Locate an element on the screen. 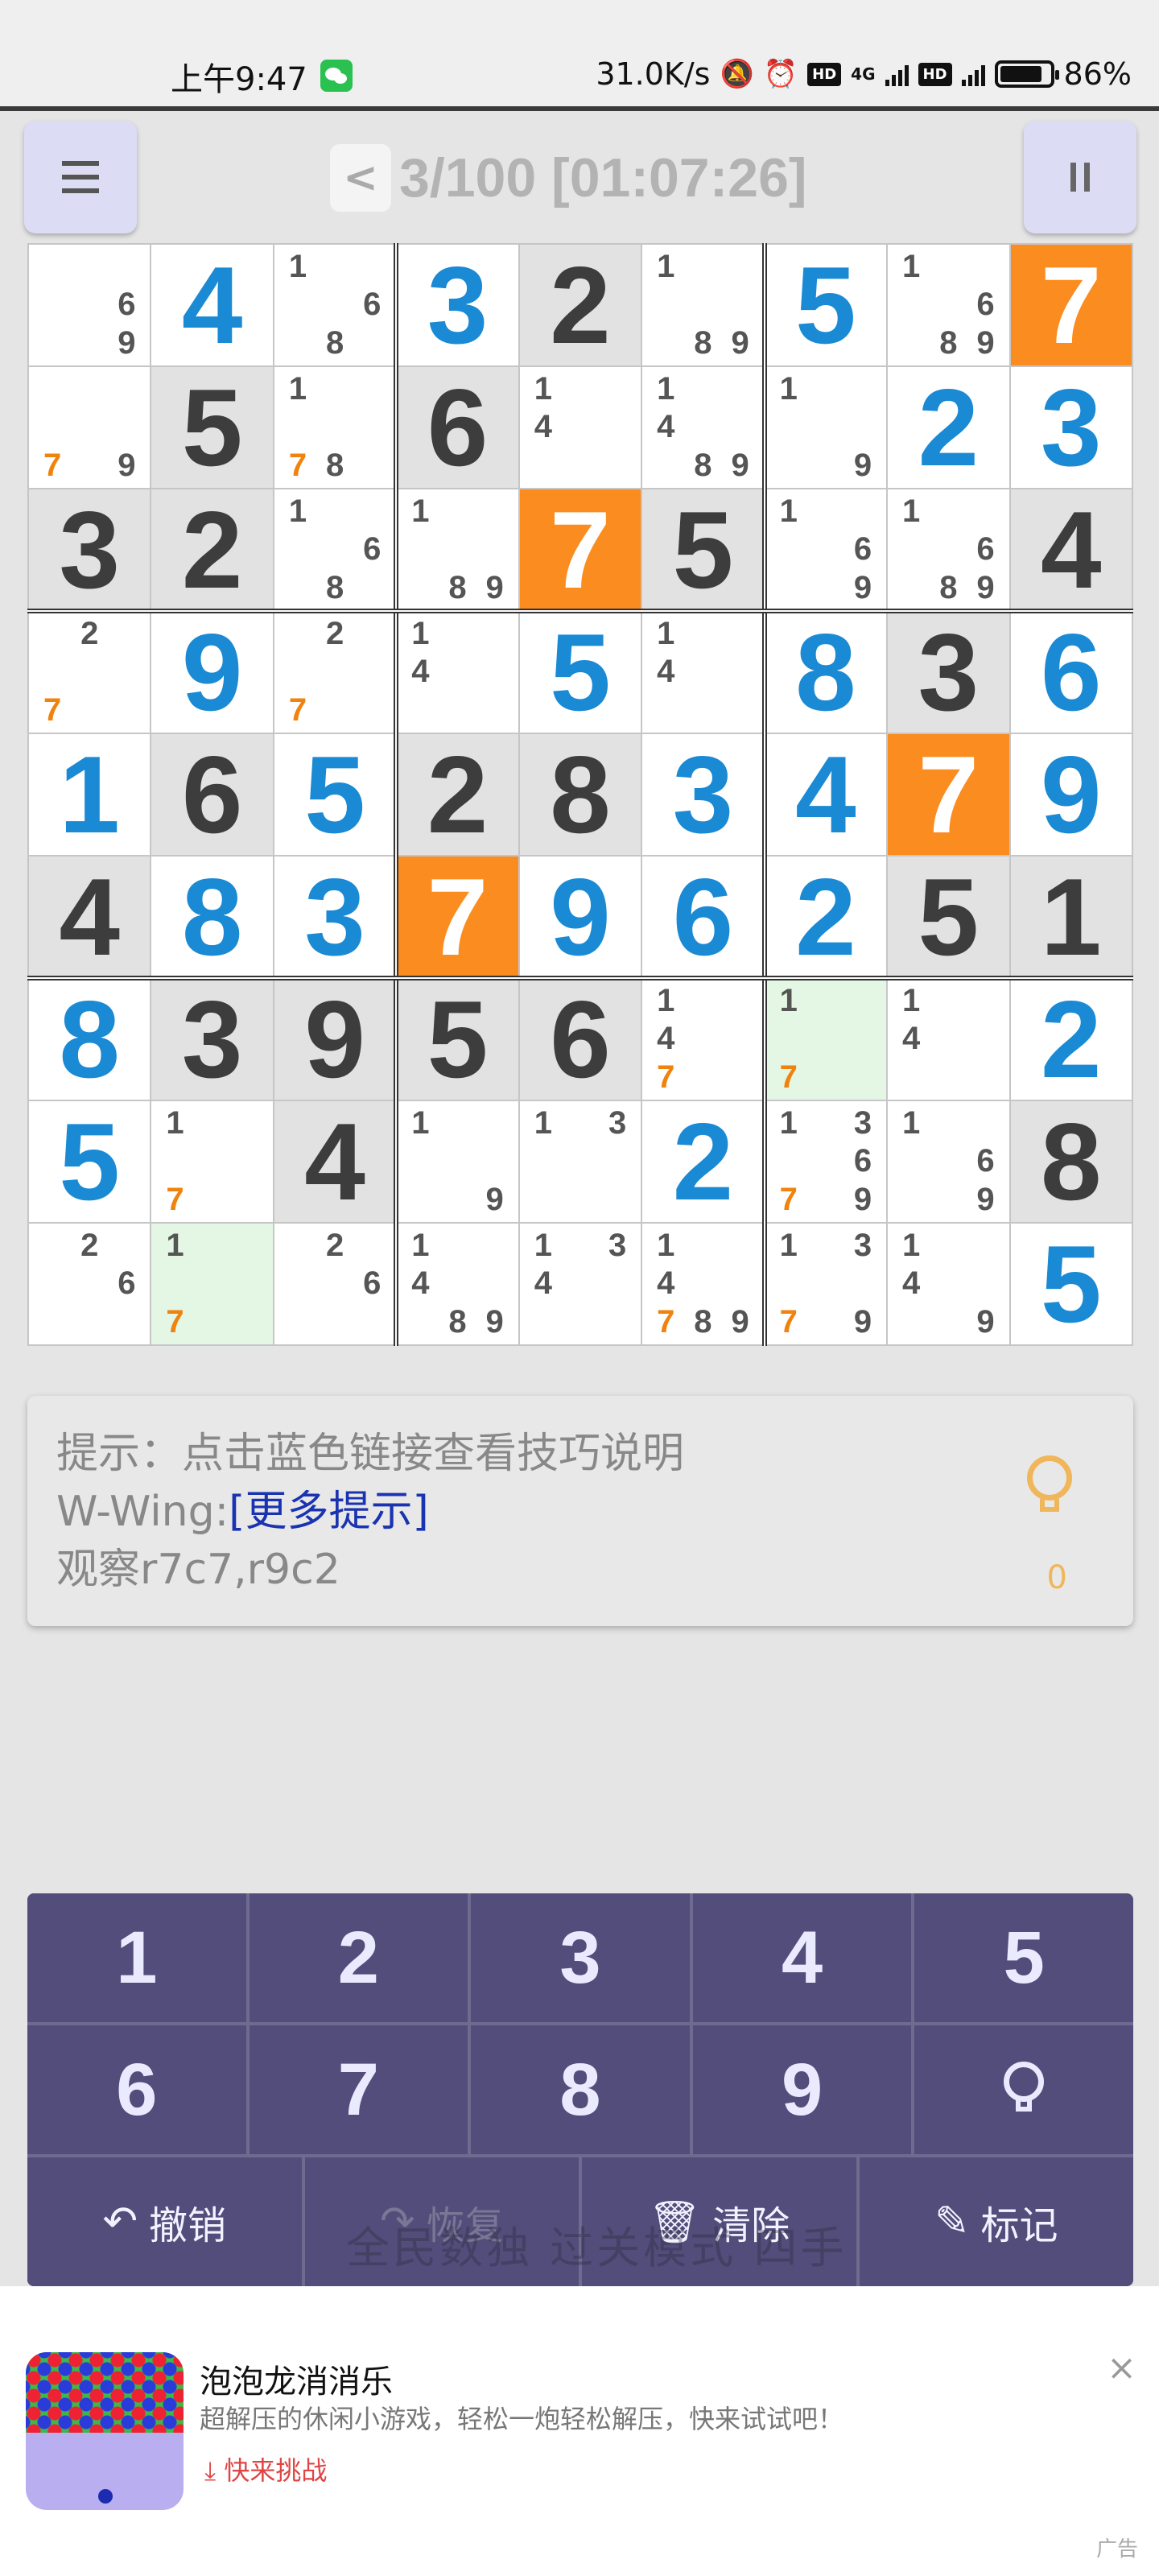  key-4: 4 is located at coordinates (802, 1957).